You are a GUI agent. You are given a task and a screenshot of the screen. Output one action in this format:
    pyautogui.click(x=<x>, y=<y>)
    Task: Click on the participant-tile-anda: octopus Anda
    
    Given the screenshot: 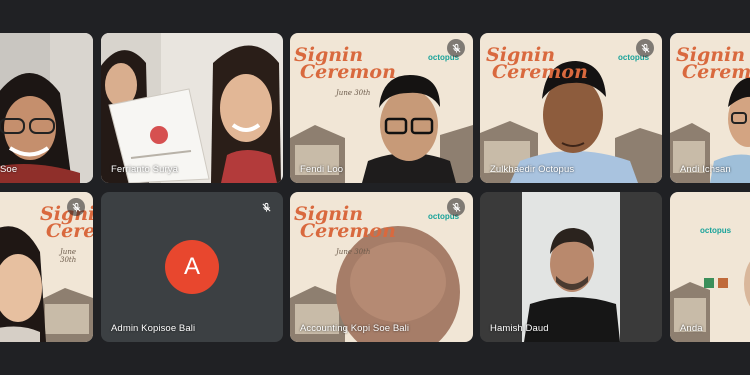 What is the action you would take?
    pyautogui.click(x=710, y=267)
    